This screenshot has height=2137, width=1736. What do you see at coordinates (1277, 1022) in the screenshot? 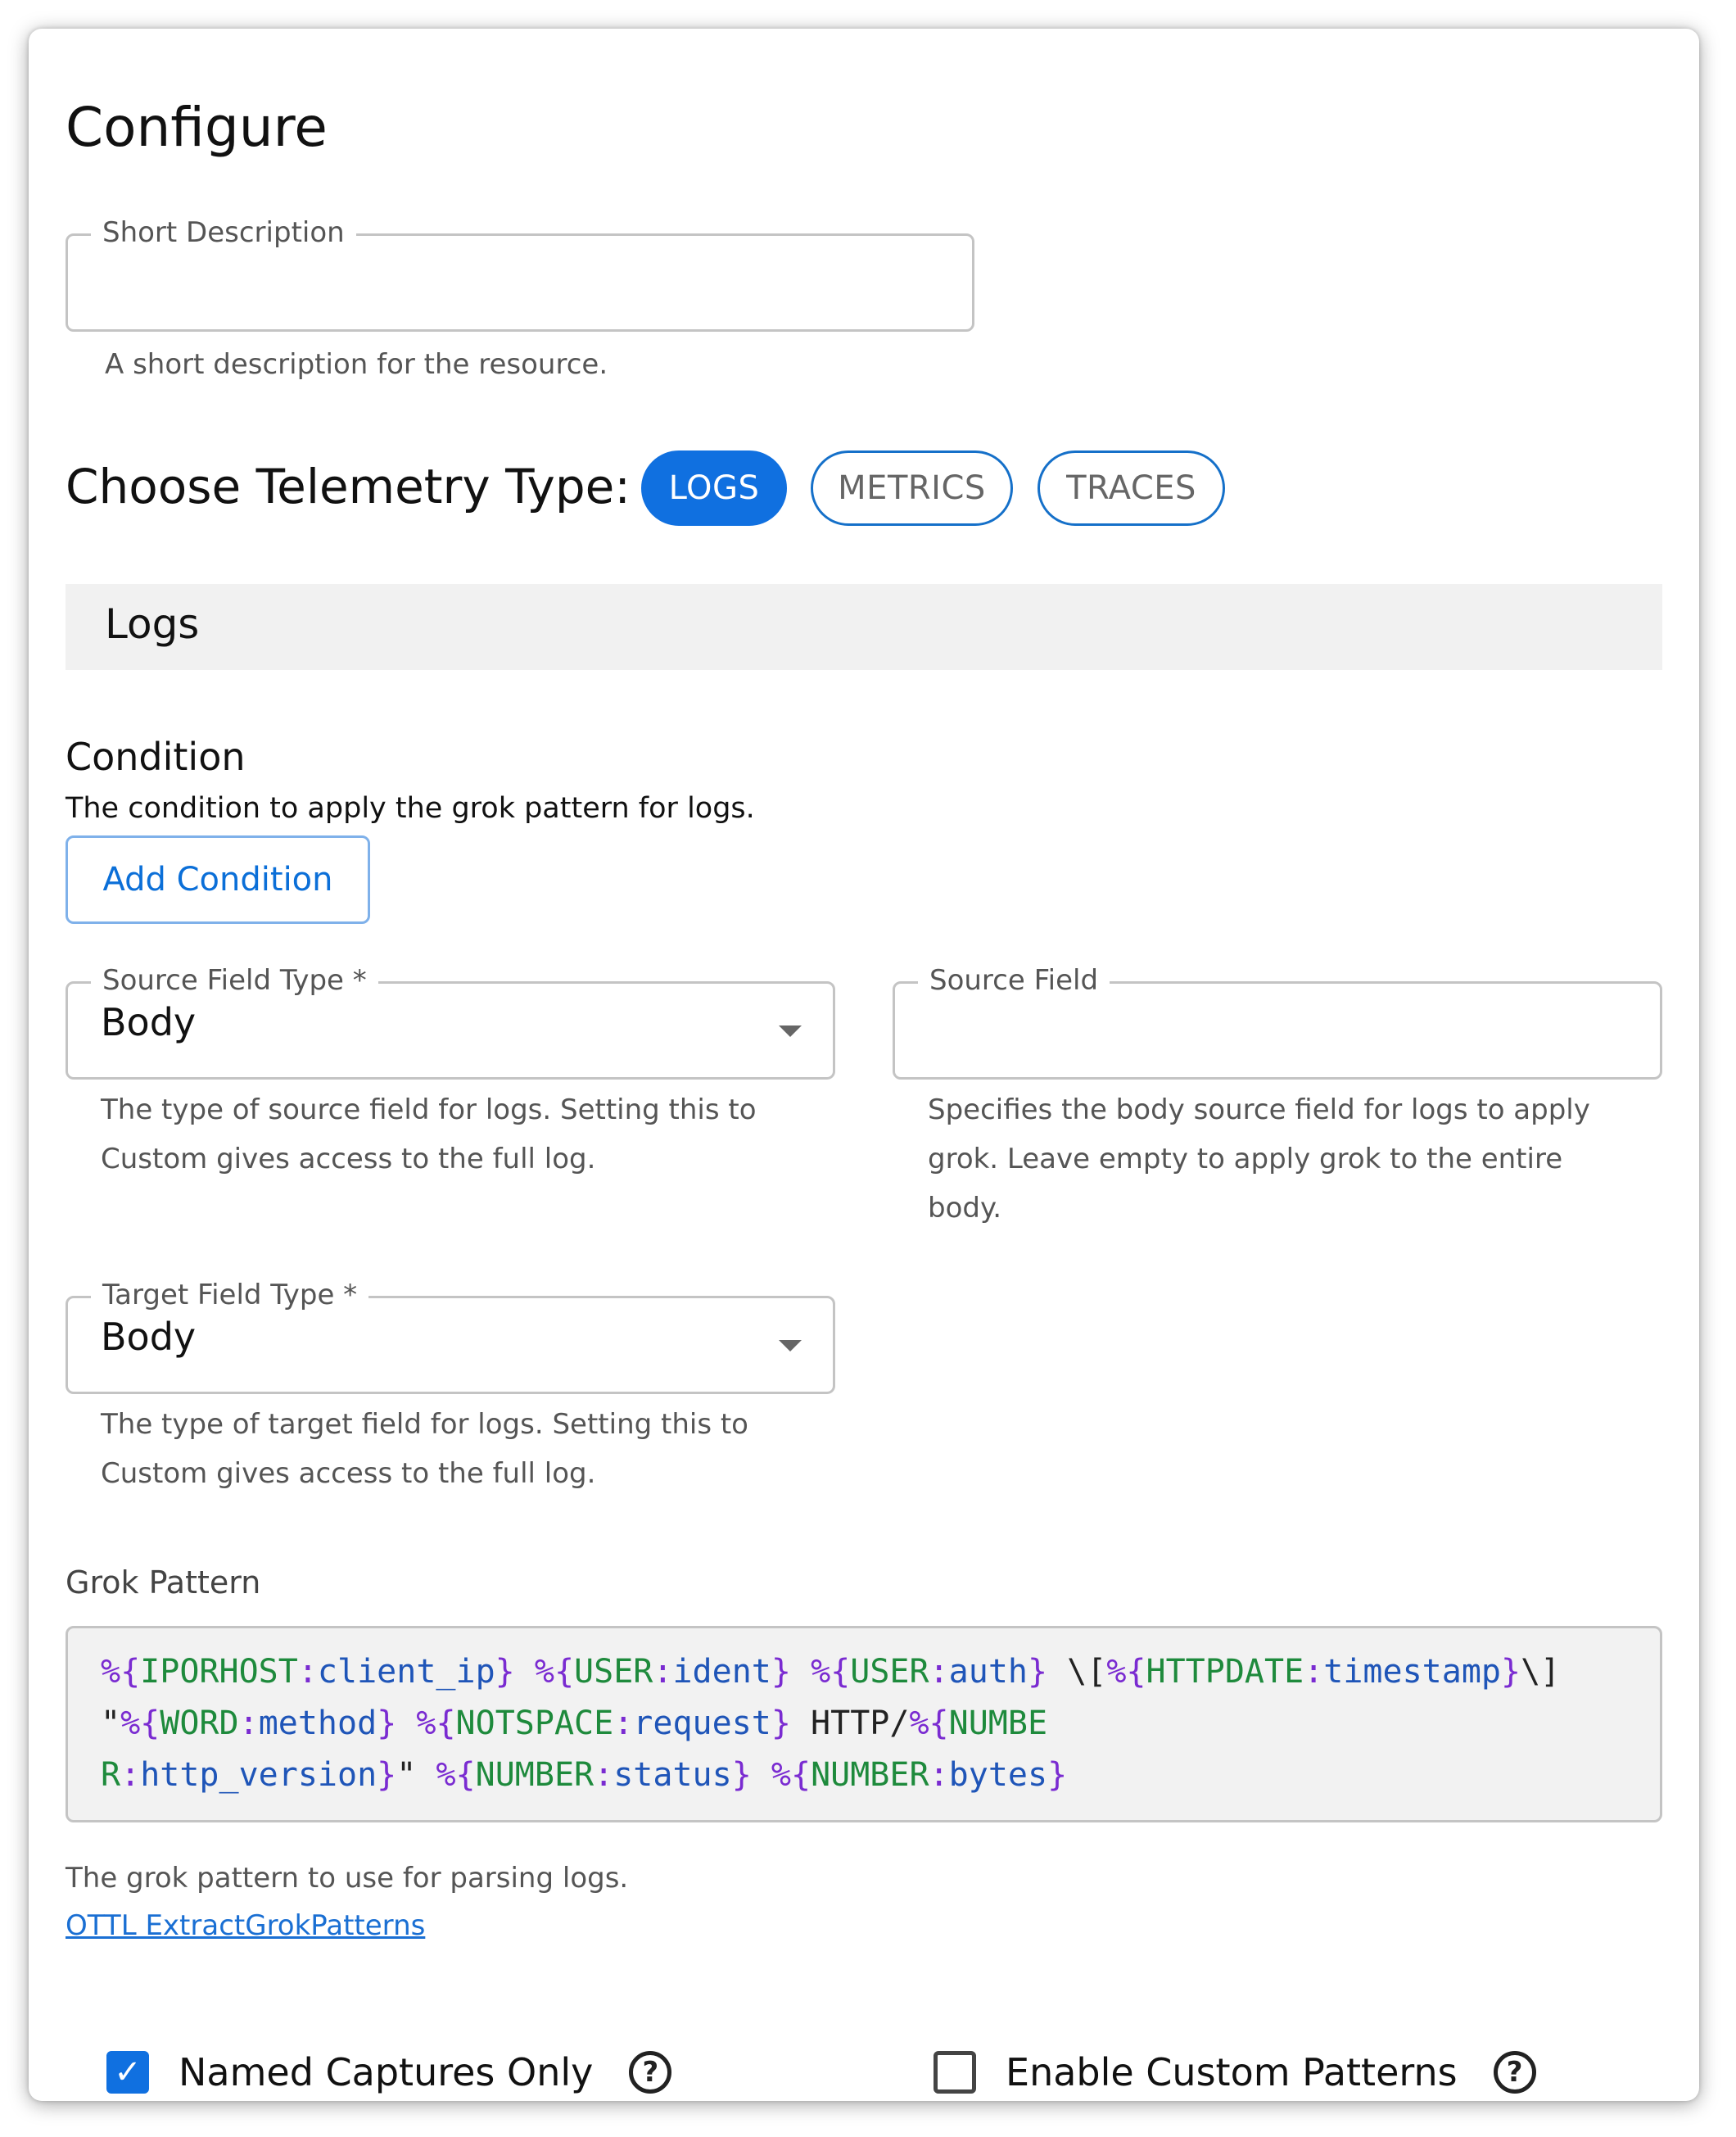
I see `source-field-input: Source Field` at bounding box center [1277, 1022].